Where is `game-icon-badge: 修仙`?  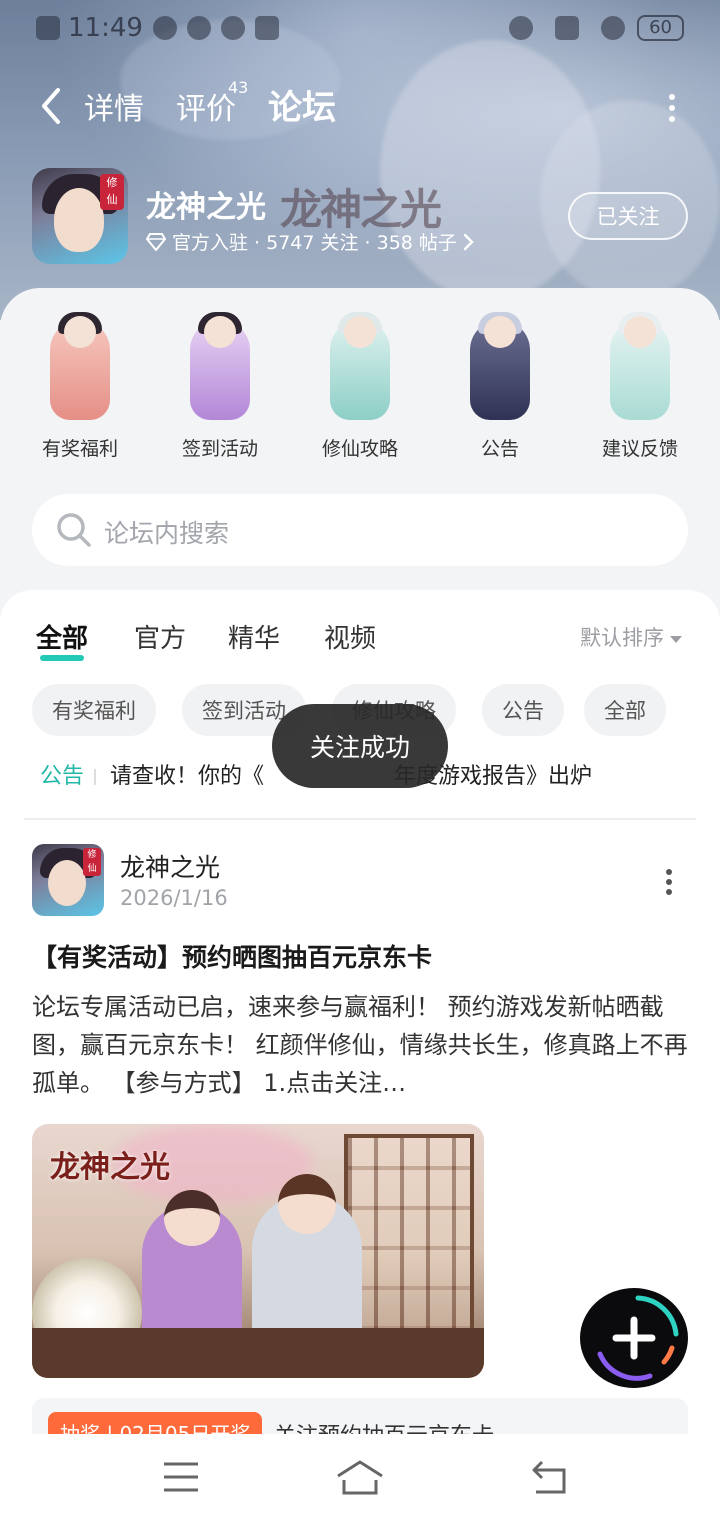 game-icon-badge: 修仙 is located at coordinates (112, 192).